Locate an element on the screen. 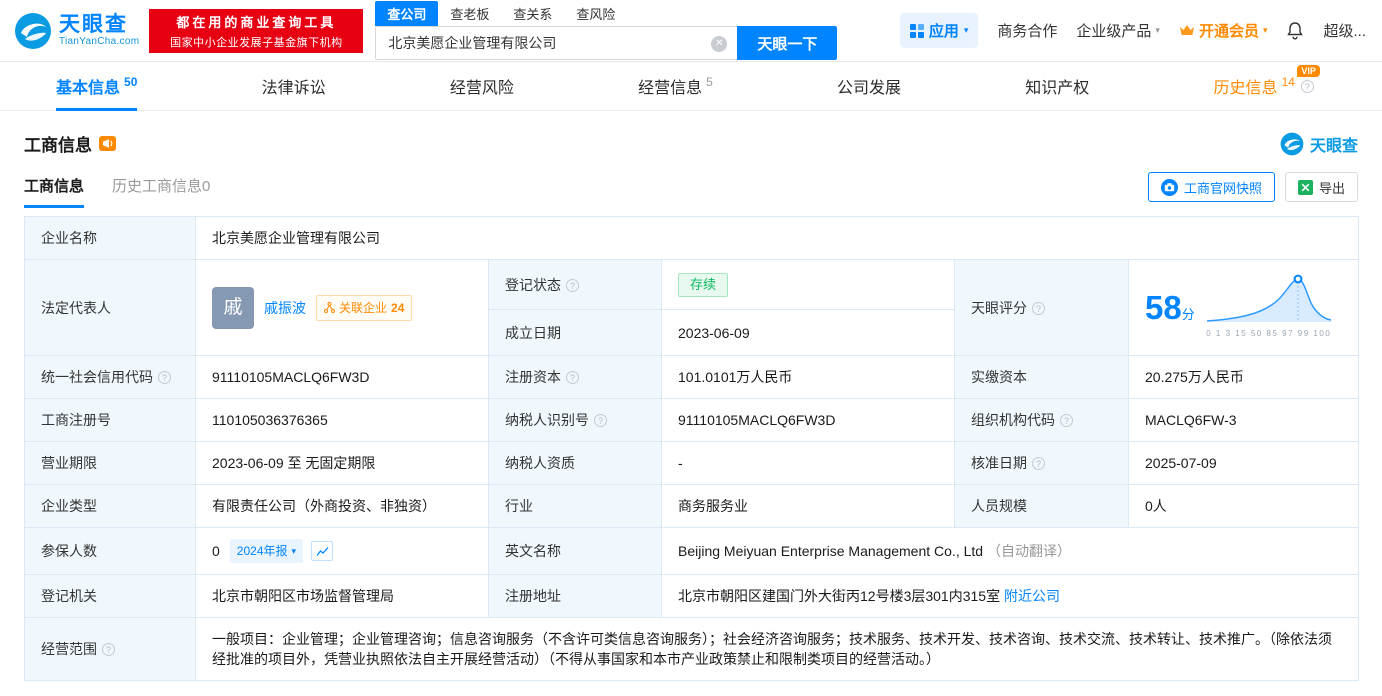  value-approve-date: 2025-07-09 is located at coordinates (1243, 463).